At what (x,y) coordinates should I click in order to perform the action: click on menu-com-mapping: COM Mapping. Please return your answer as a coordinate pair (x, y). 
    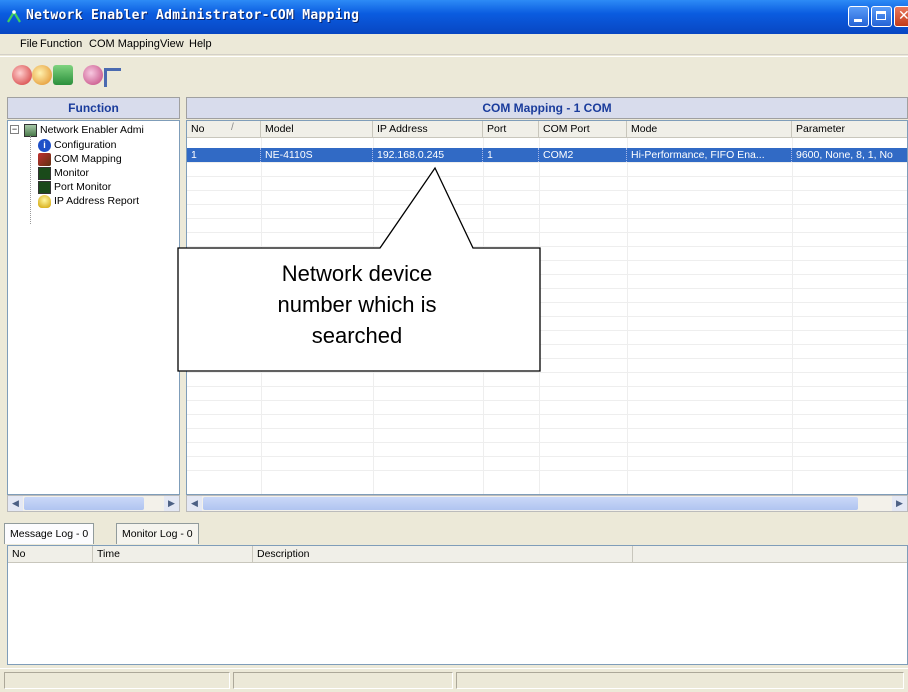
    Looking at the image, I should click on (124, 44).